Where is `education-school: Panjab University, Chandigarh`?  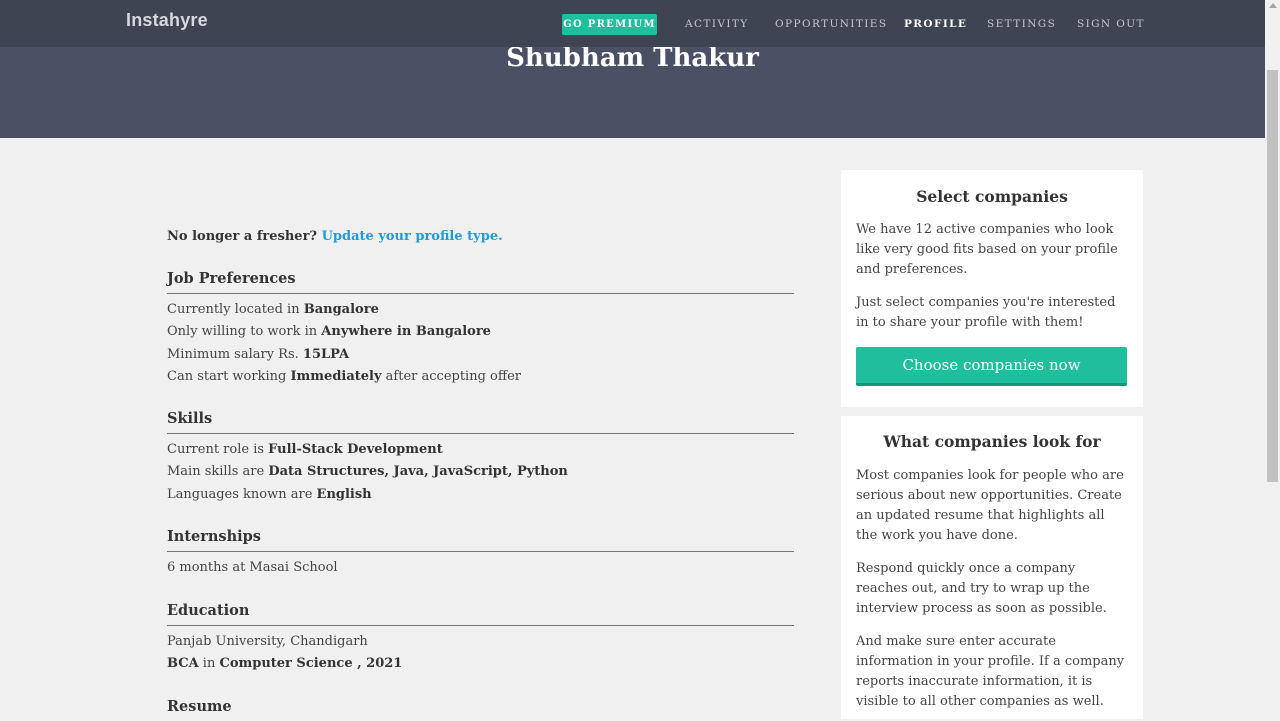 education-school: Panjab University, Chandigarh is located at coordinates (267, 641).